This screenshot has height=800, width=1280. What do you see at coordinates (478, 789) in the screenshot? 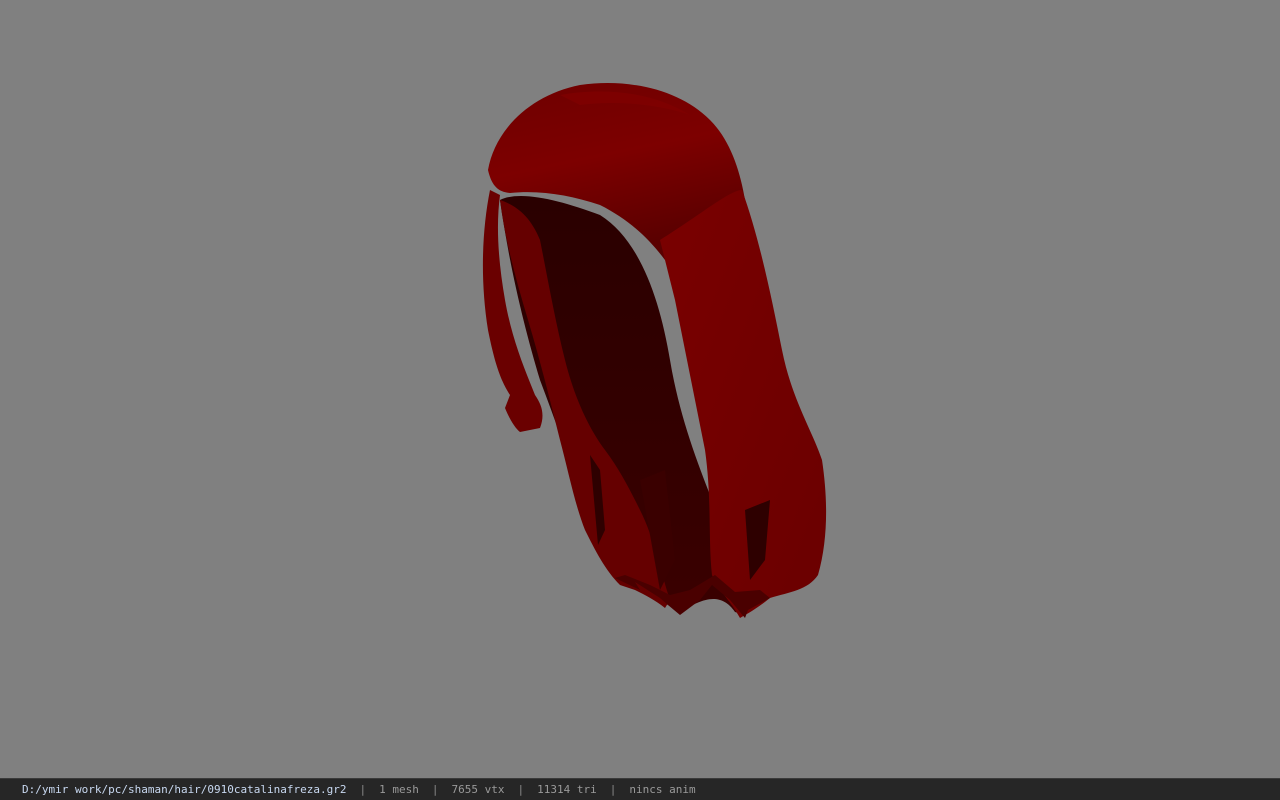
I see `vertex-count: 7655 vtx` at bounding box center [478, 789].